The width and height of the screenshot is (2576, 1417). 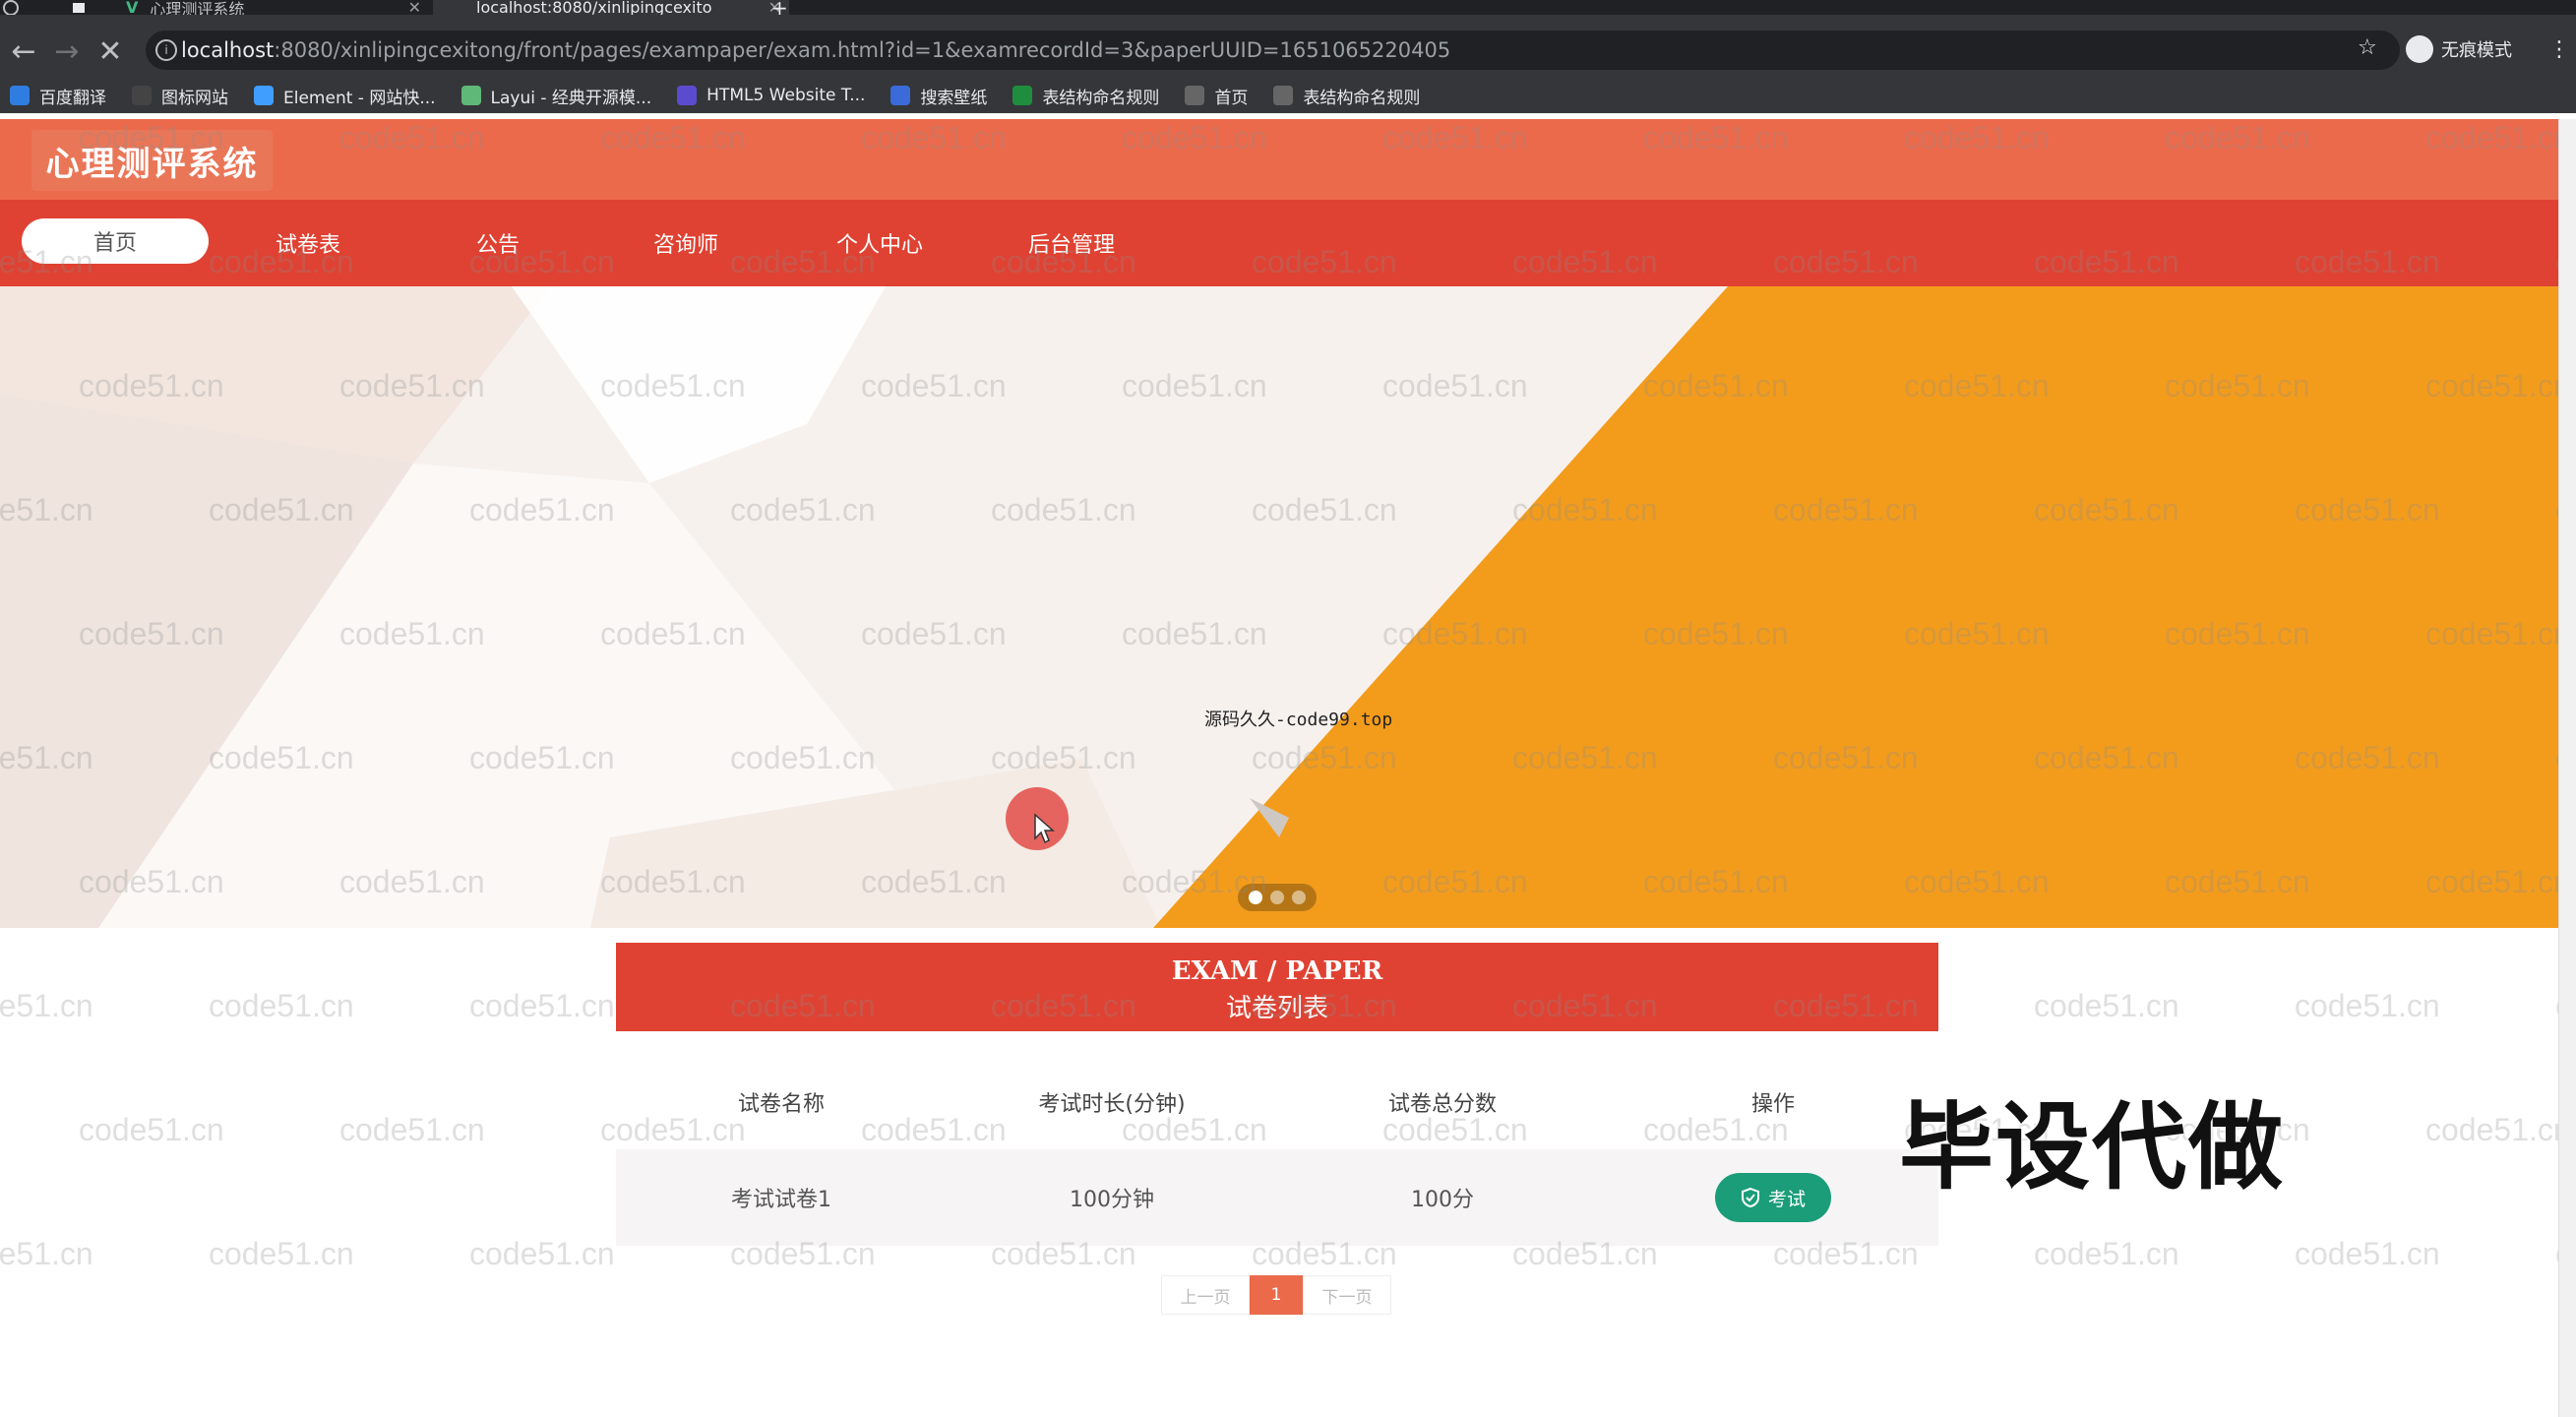 I want to click on pagination: 上一页 1 下一页, so click(x=1276, y=1295).